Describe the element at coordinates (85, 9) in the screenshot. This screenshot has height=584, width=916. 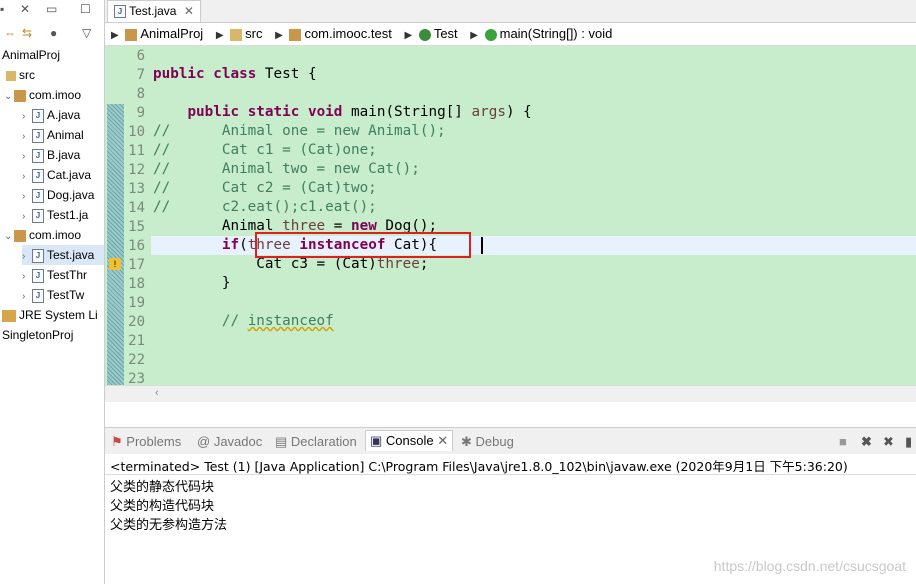
I see `maximize-icon: ☐` at that location.